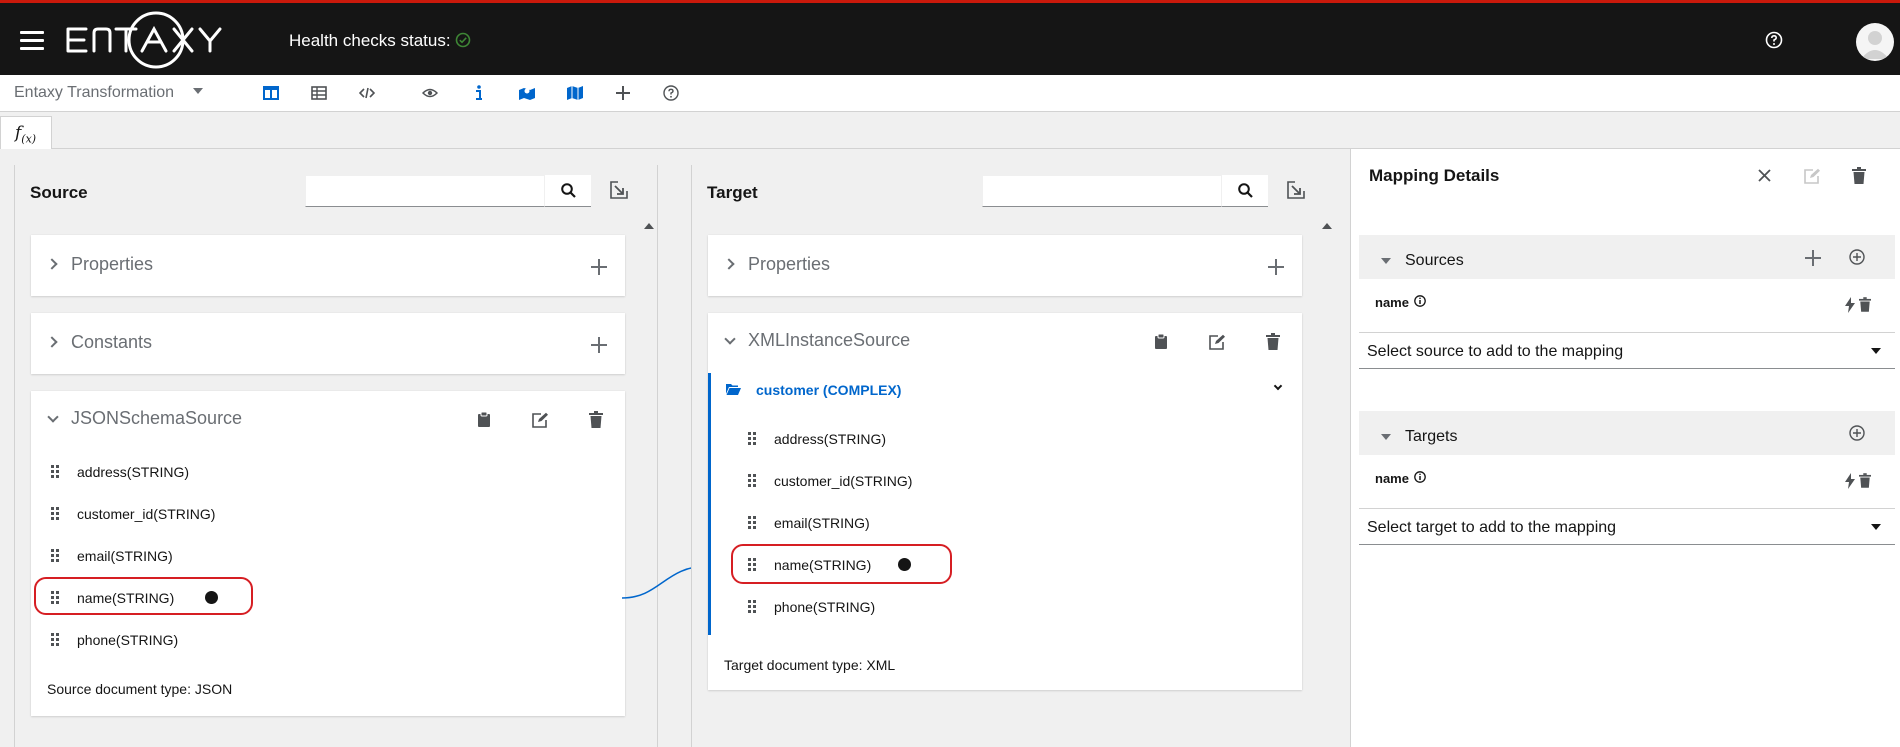 This screenshot has width=1900, height=747. Describe the element at coordinates (140, 689) in the screenshot. I see `source-doc-type: Source document type: JSON` at that location.